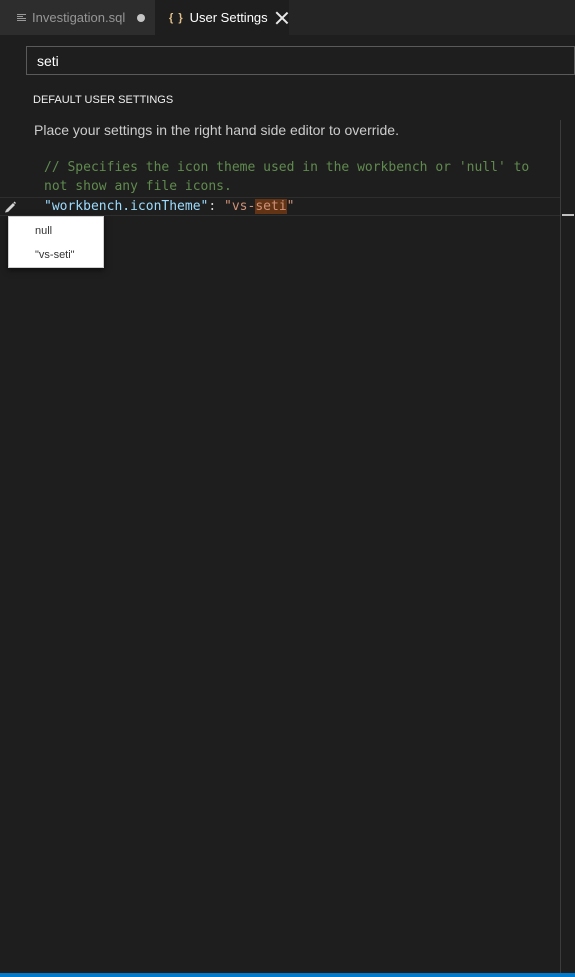 The width and height of the screenshot is (575, 977). What do you see at coordinates (10, 206) in the screenshot?
I see `edit-pencil-icon` at bounding box center [10, 206].